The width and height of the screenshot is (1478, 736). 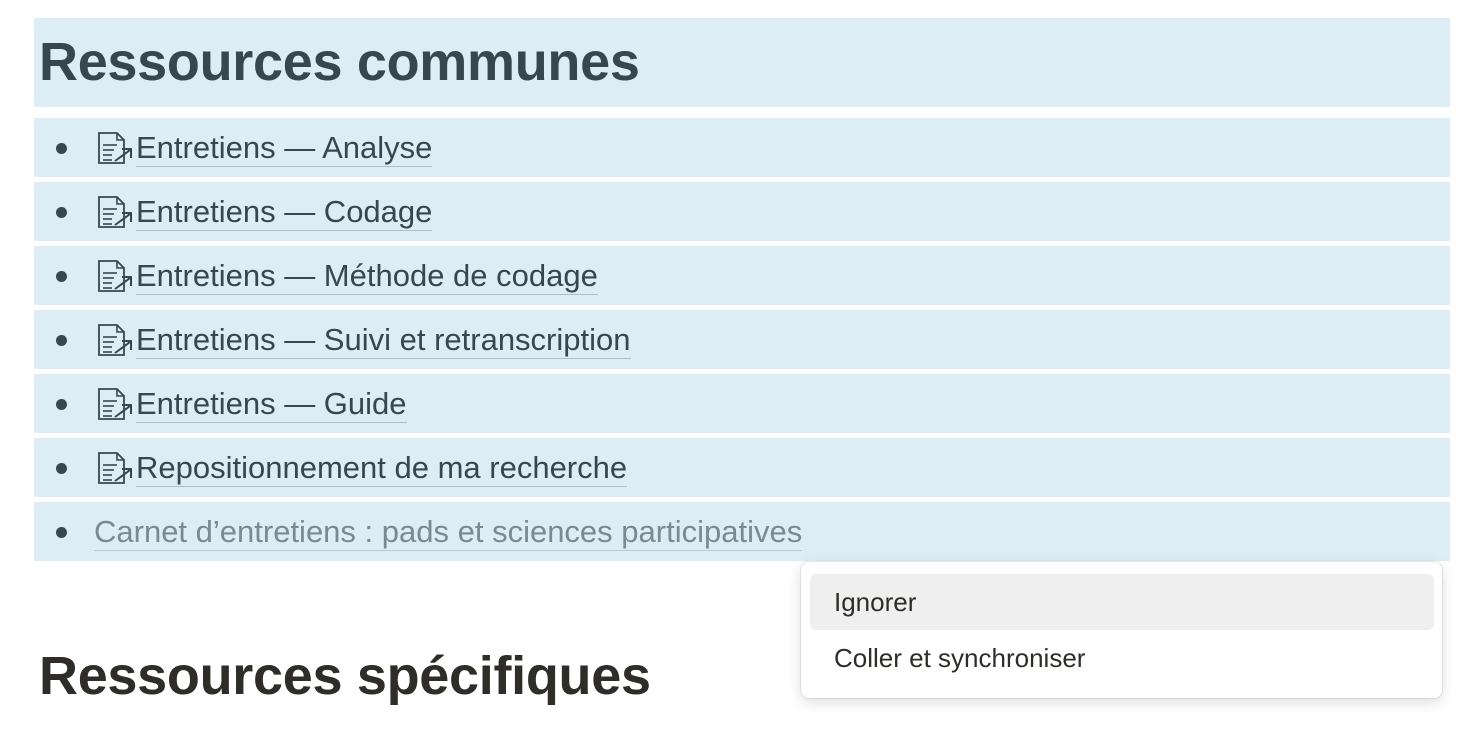 I want to click on page-link: Repositionnement de ma recherche, so click(x=382, y=468).